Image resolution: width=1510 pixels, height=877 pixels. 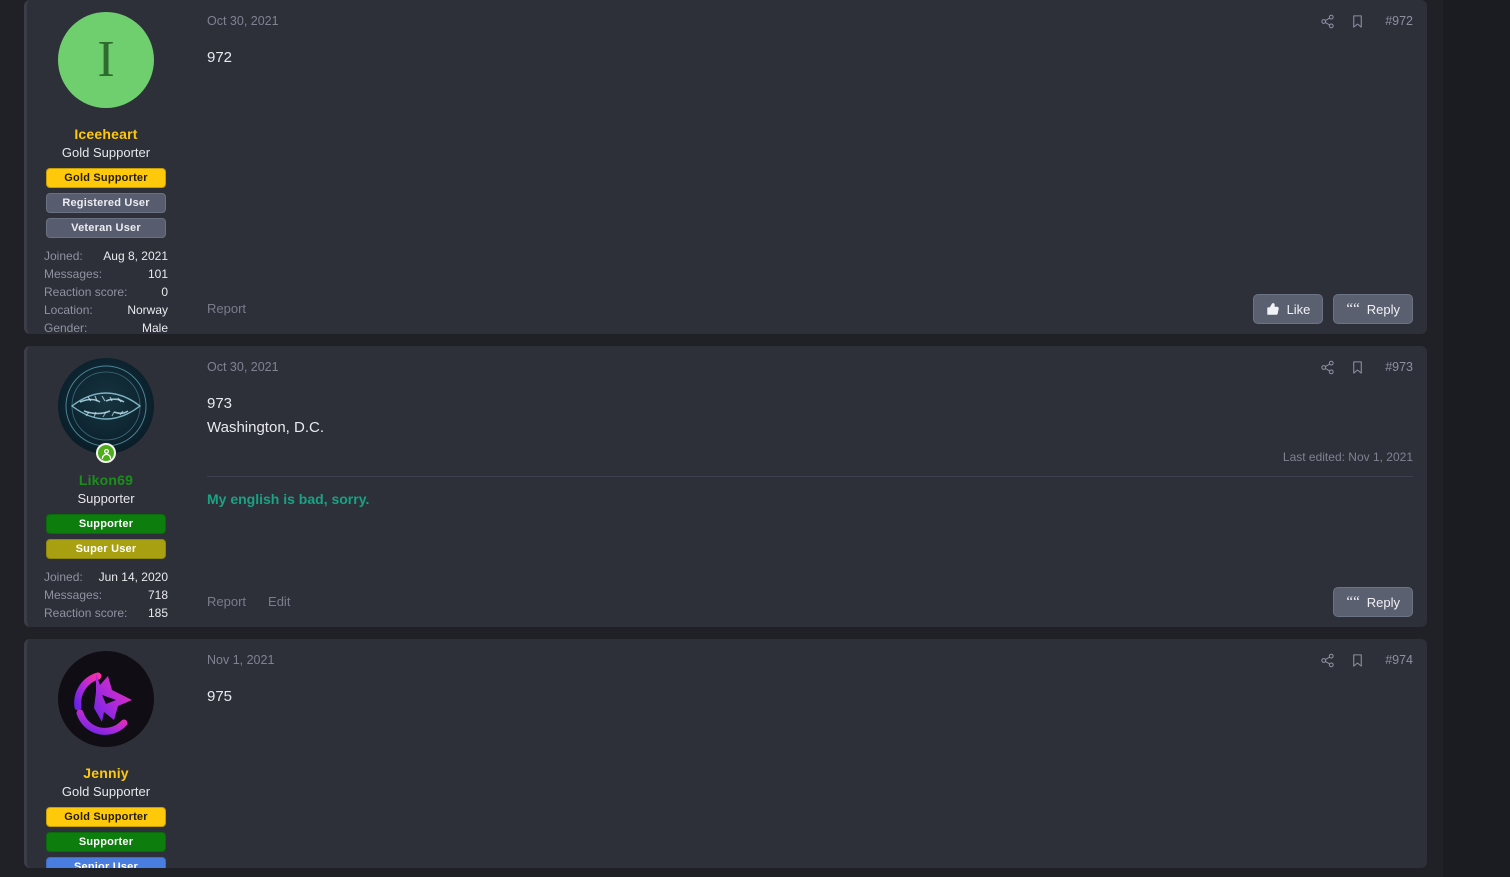 I want to click on user-banner: Registered User, so click(x=106, y=203).